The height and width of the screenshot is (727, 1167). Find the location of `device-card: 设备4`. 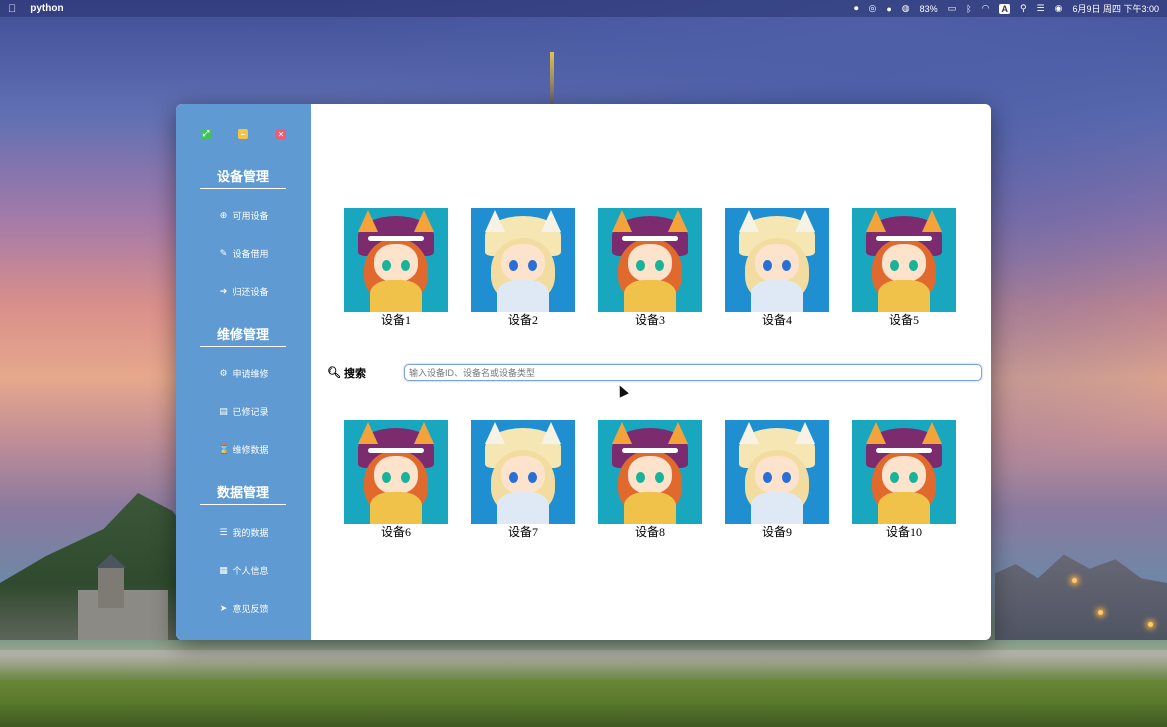

device-card: 设备4 is located at coordinates (777, 267).